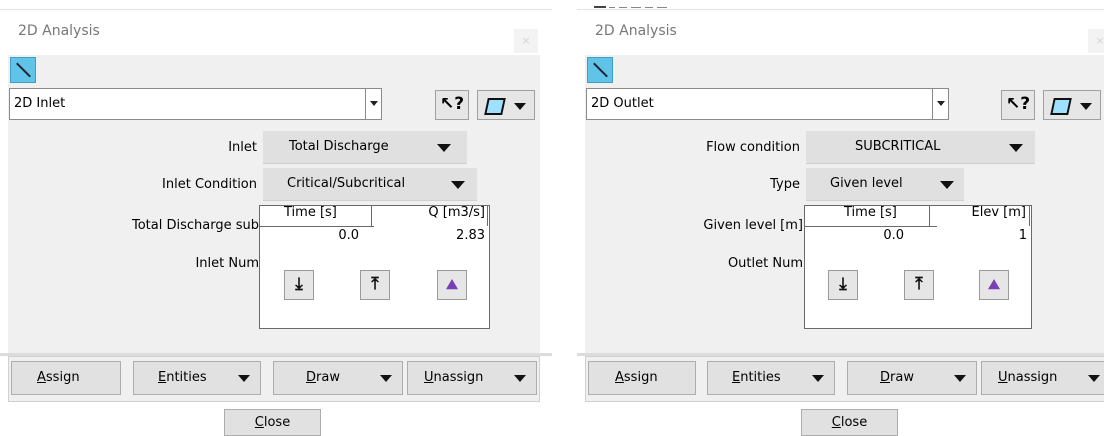 Image resolution: width=1104 pixels, height=436 pixels. I want to click on flow-condition-select: SUBCRITICAL, so click(920, 147).